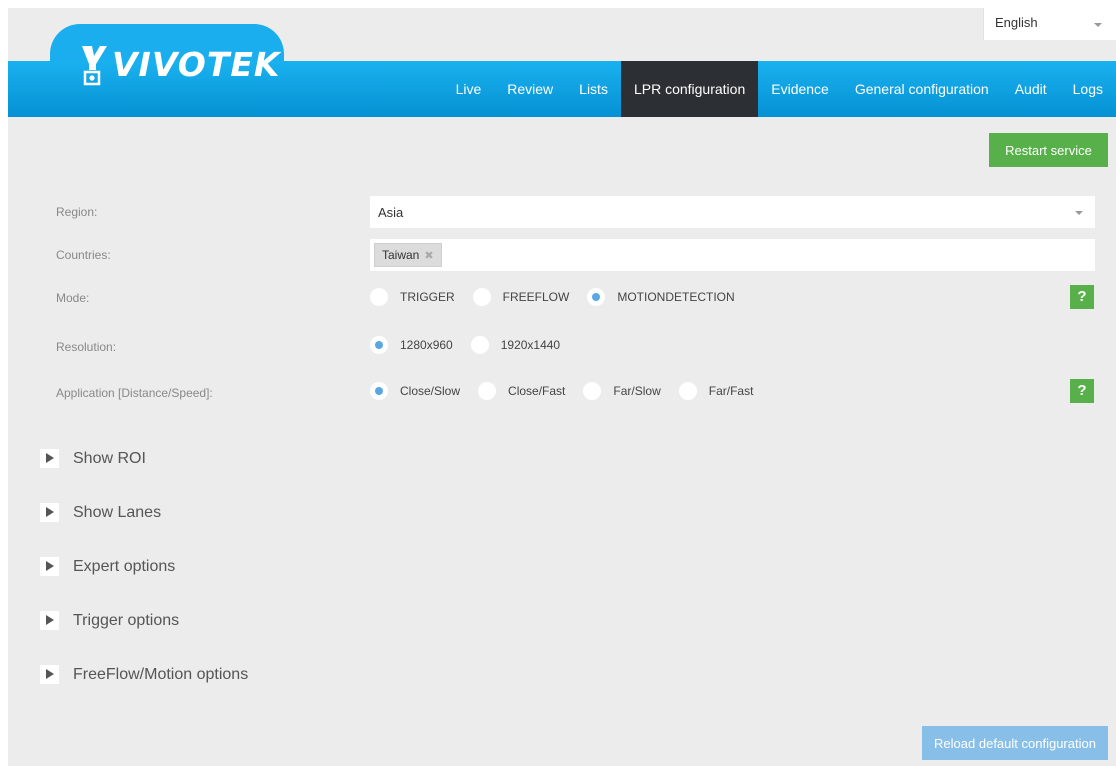 The height and width of the screenshot is (766, 1116). I want to click on application-radio-group: Close/Slow Close/Fast Far/Slow Far/Fast, so click(570, 391).